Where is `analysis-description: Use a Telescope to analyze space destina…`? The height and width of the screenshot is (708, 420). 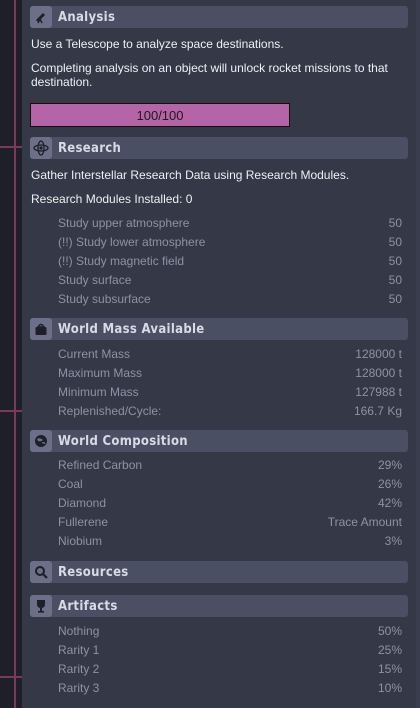
analysis-description: Use a Telescope to analyze space destina… is located at coordinates (157, 44).